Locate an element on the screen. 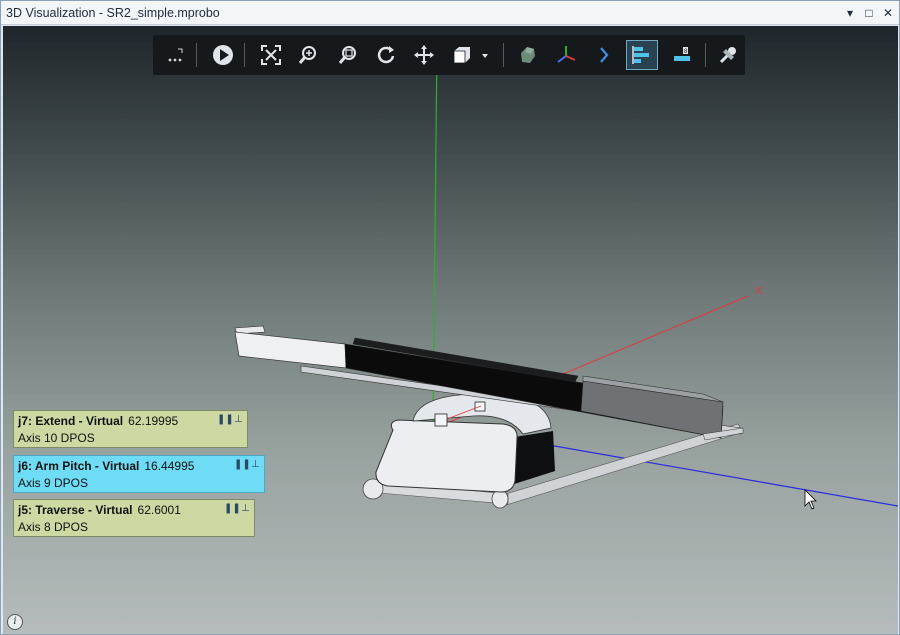  zoom-window-button is located at coordinates (348, 55).